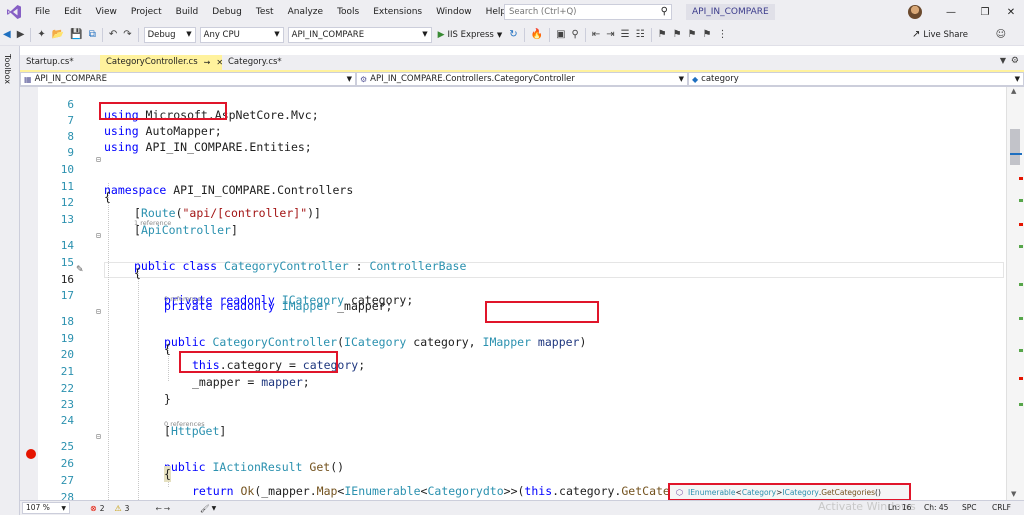 This screenshot has width=1024, height=515. What do you see at coordinates (951, 12) in the screenshot?
I see `minimize-icon: —` at bounding box center [951, 12].